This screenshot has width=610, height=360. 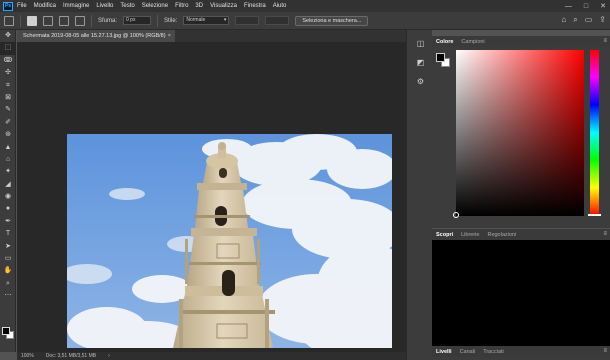 What do you see at coordinates (8, 222) in the screenshot?
I see `pen-tool-icon: ✒` at bounding box center [8, 222].